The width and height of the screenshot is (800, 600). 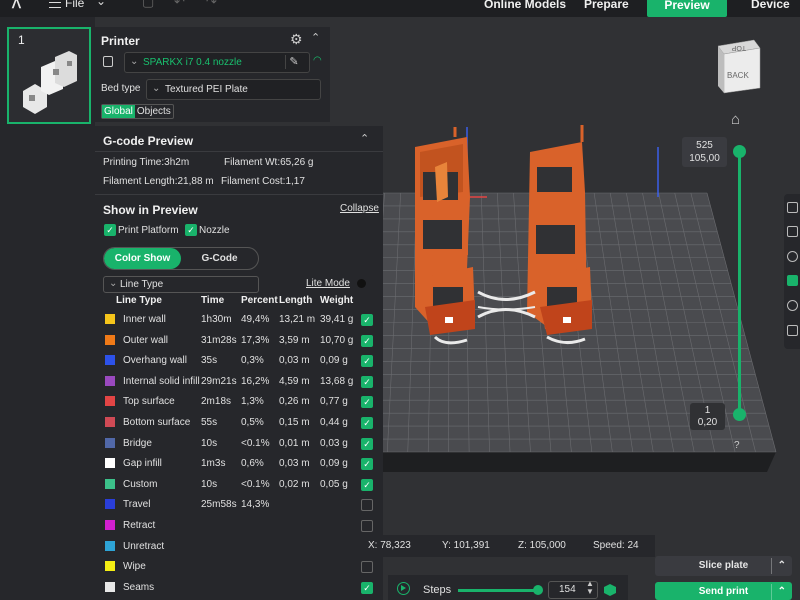 I want to click on wifi-icon: ◠, so click(x=317, y=60).